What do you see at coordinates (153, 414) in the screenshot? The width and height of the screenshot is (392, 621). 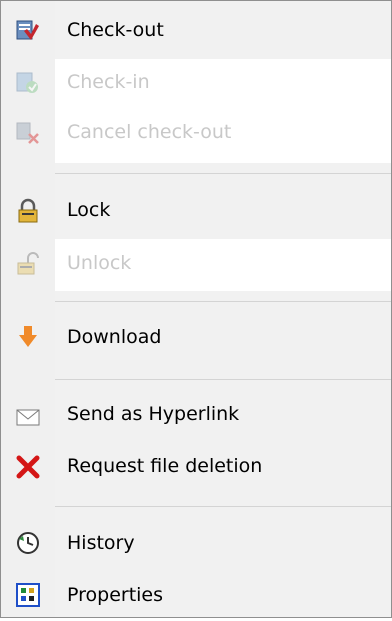 I see `menu-item-label: Send as Hyperlink` at bounding box center [153, 414].